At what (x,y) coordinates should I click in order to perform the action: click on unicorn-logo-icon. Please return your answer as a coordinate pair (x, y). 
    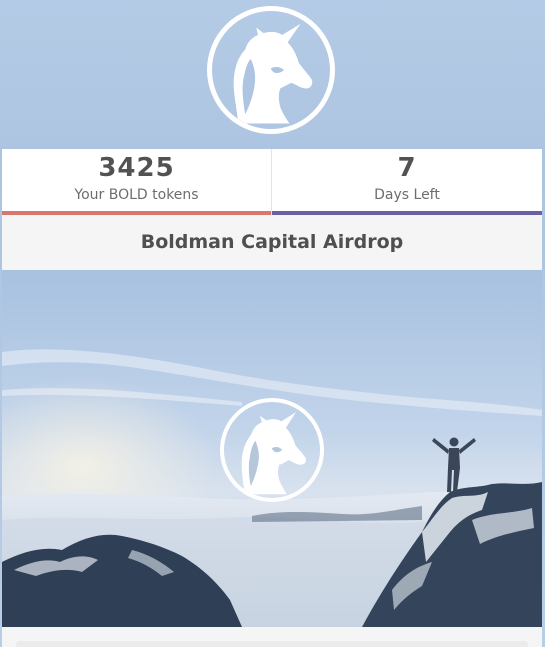
    Looking at the image, I should click on (271, 70).